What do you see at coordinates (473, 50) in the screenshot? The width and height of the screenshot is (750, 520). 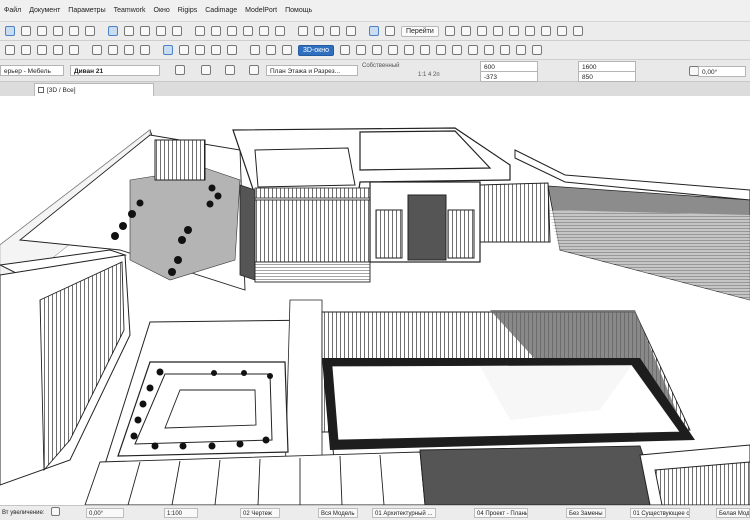 I see `teamwork-icon` at bounding box center [473, 50].